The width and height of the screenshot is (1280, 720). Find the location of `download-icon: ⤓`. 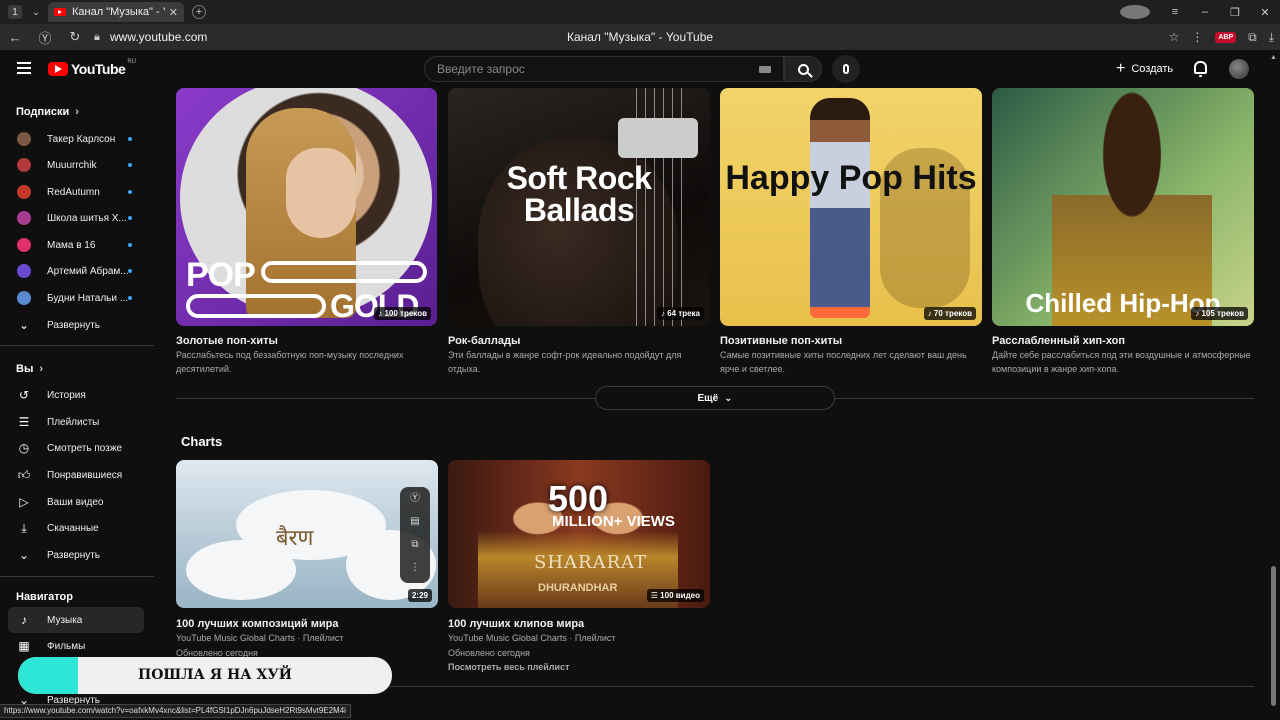

download-icon: ⤓ is located at coordinates (1271, 37).